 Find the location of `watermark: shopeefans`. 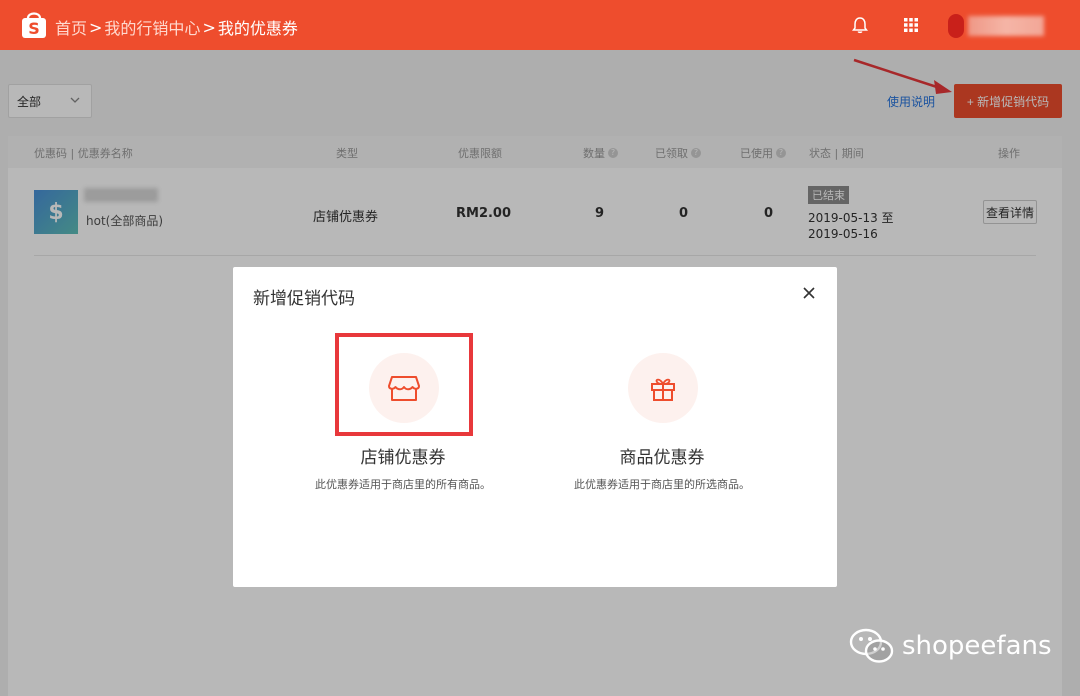

watermark: shopeefans is located at coordinates (950, 646).